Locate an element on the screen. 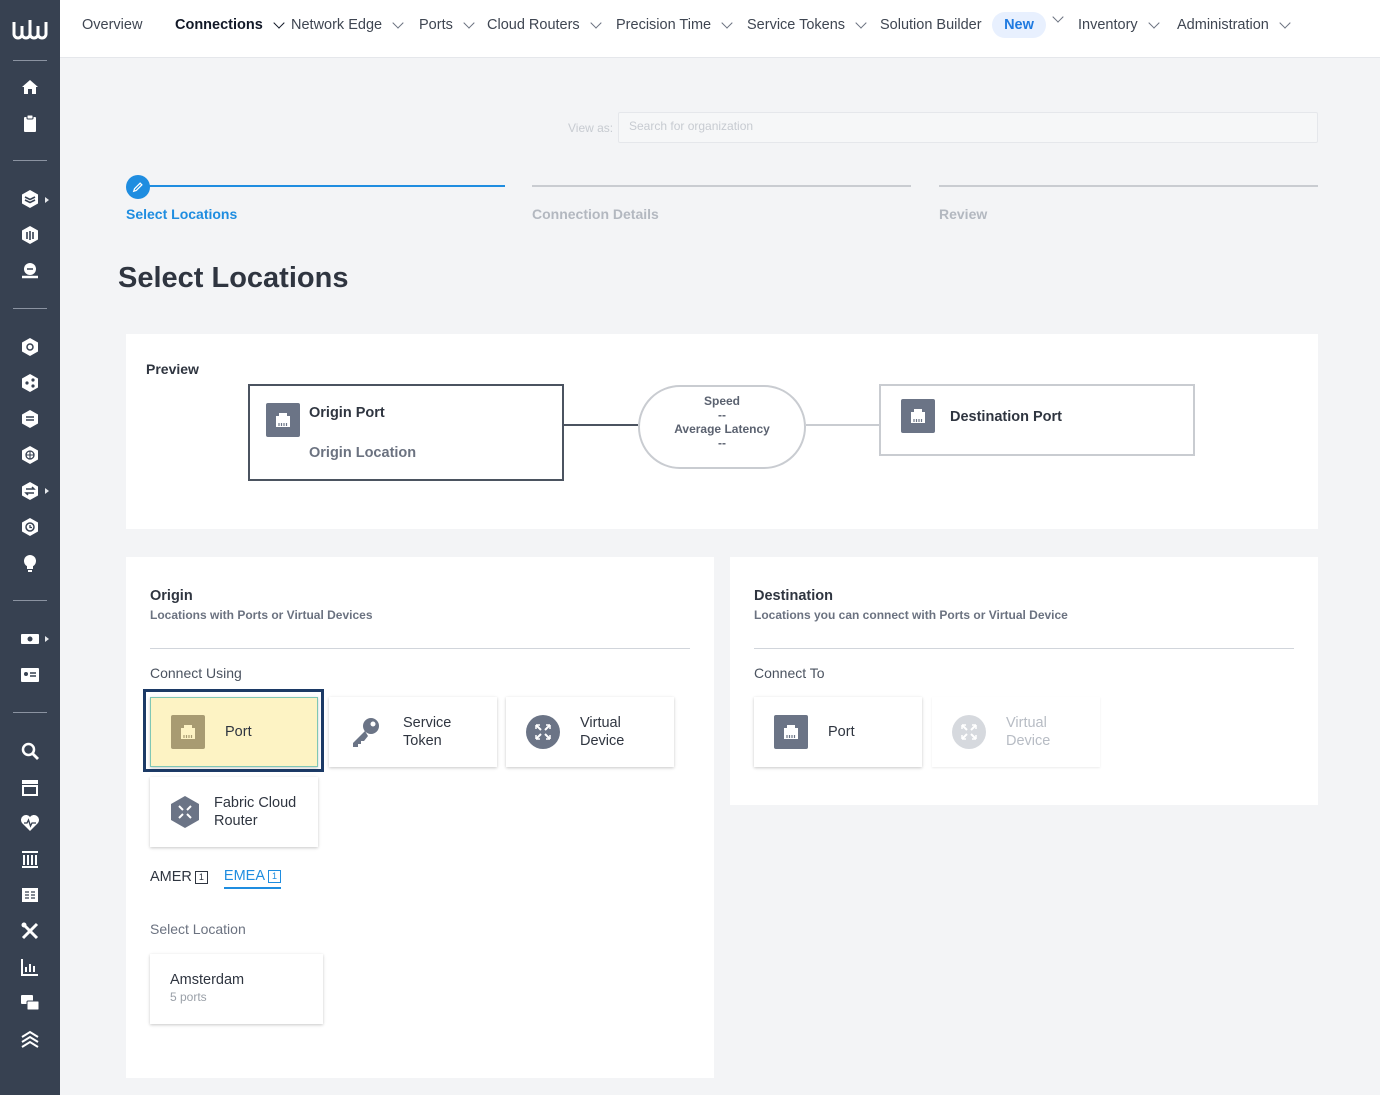  step-line is located at coordinates (1128, 186).